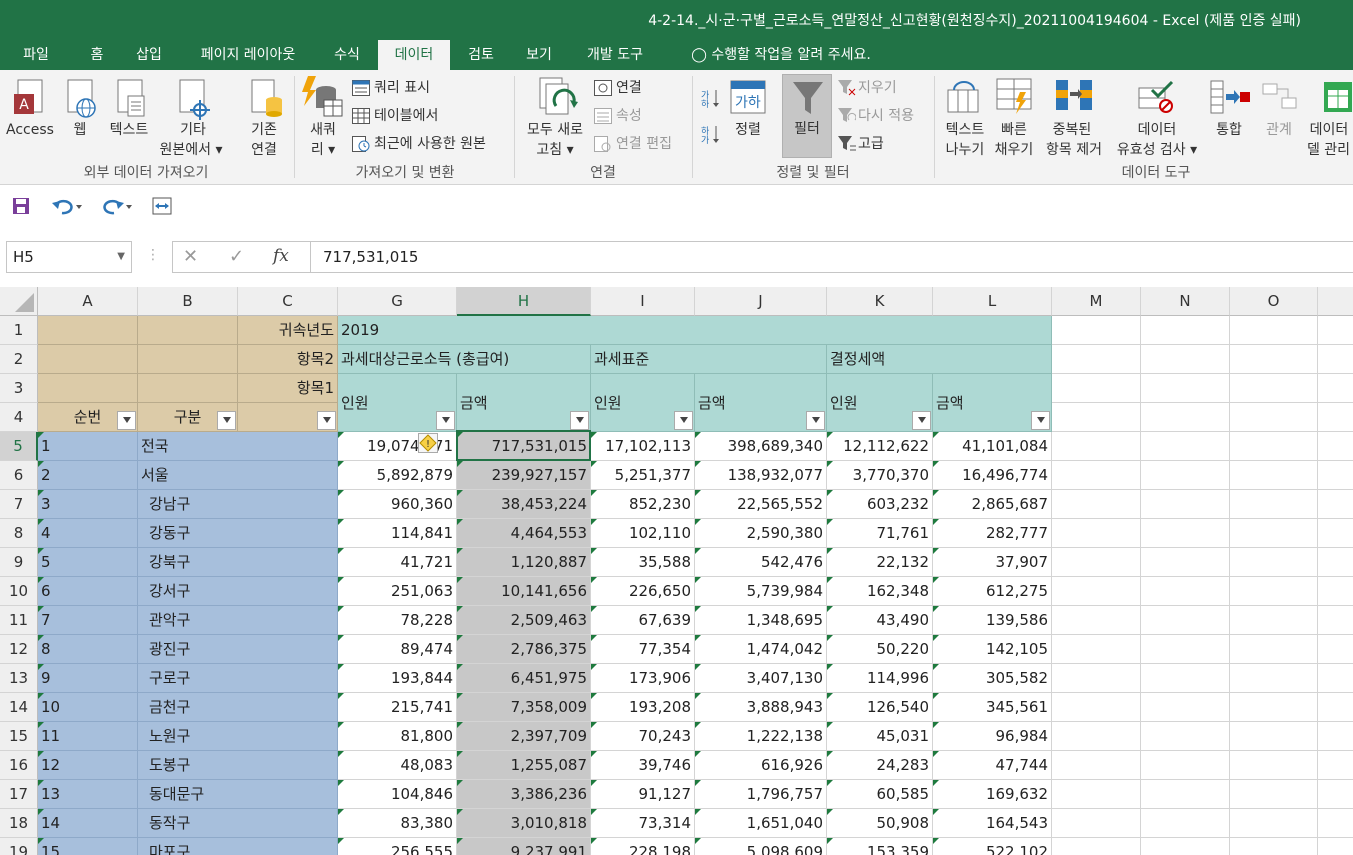 This screenshot has width=1353, height=855. What do you see at coordinates (19, 591) in the screenshot?
I see `row-header-10: 10` at bounding box center [19, 591].